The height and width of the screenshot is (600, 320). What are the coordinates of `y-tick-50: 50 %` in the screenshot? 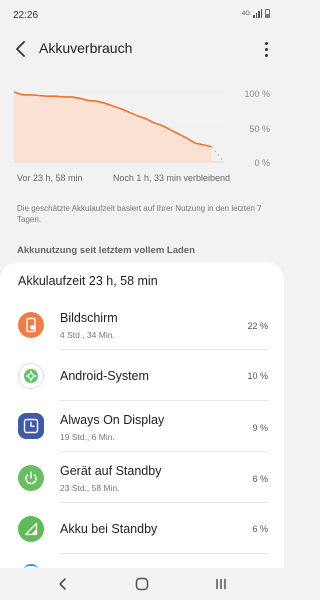 It's located at (259, 129).